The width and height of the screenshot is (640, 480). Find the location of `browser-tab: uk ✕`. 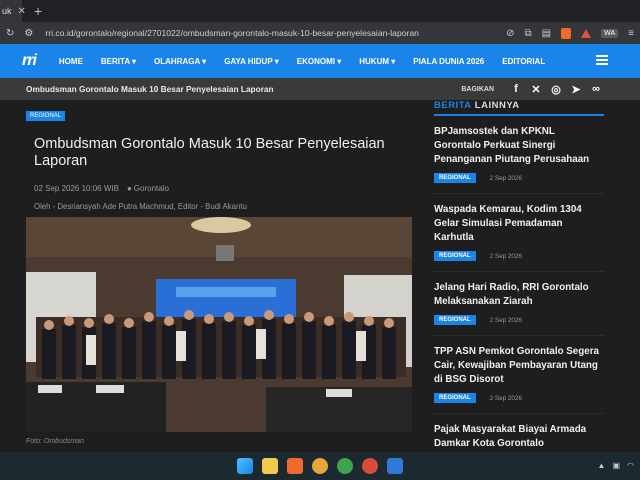

browser-tab: uk ✕ is located at coordinates (13, 11).